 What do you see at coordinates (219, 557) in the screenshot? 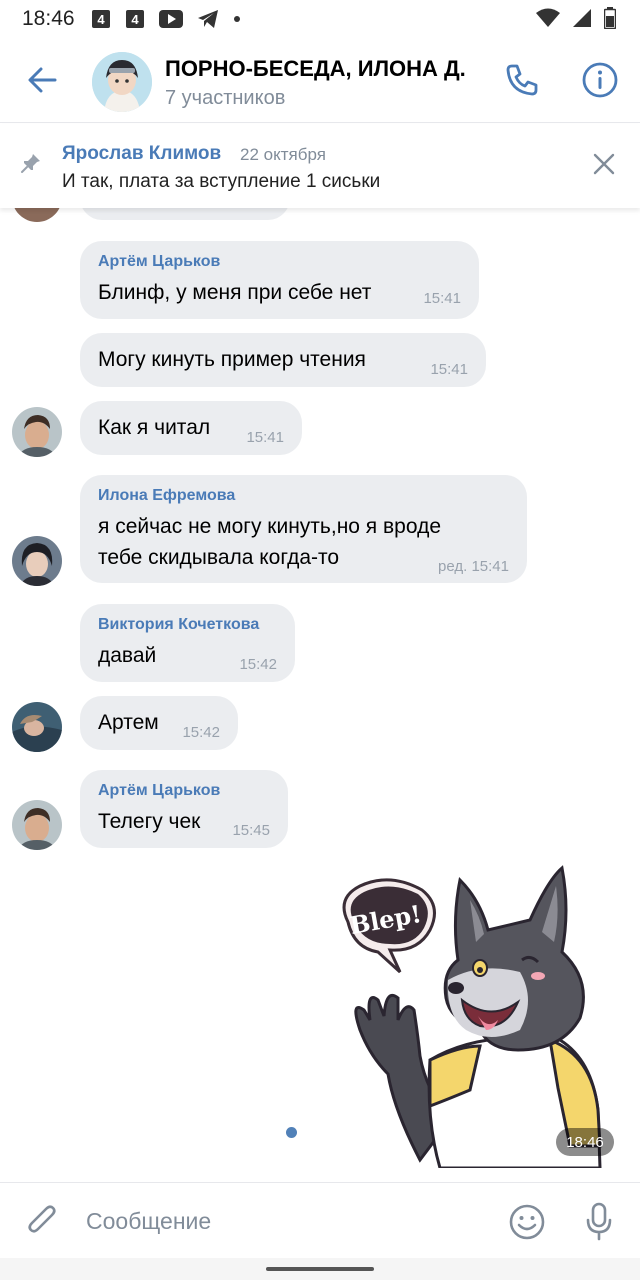
I see `message-text-line: тебе скидывала когда-то` at bounding box center [219, 557].